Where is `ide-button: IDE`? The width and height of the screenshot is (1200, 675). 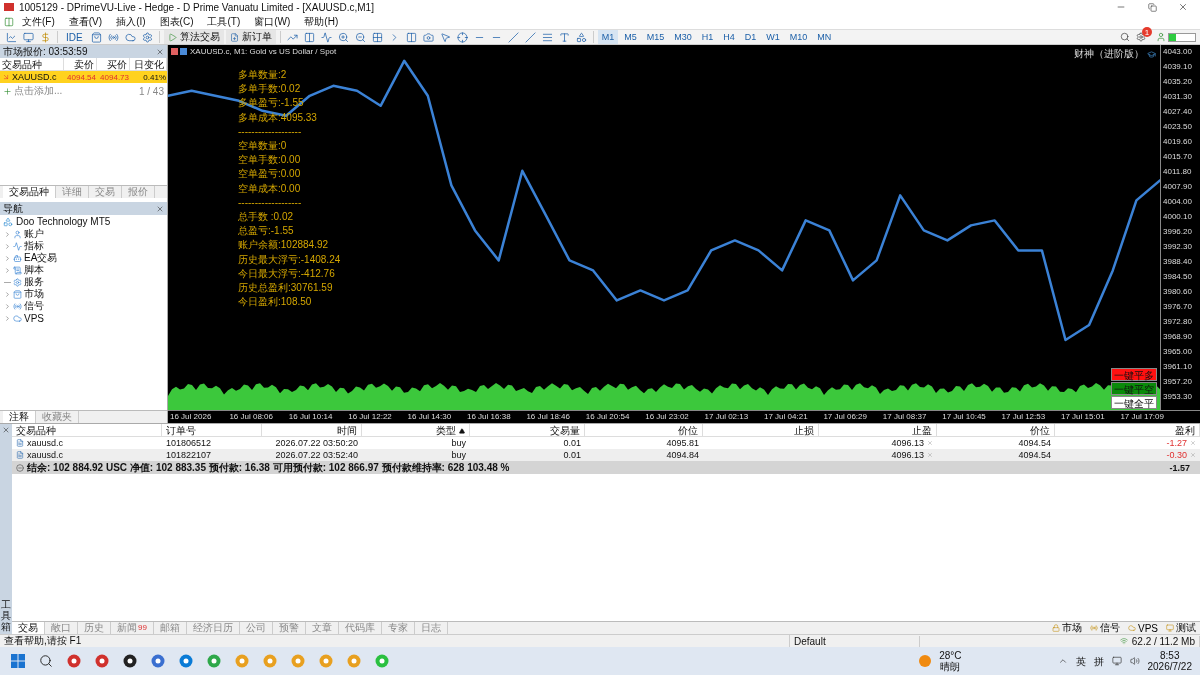 ide-button: IDE is located at coordinates (74, 37).